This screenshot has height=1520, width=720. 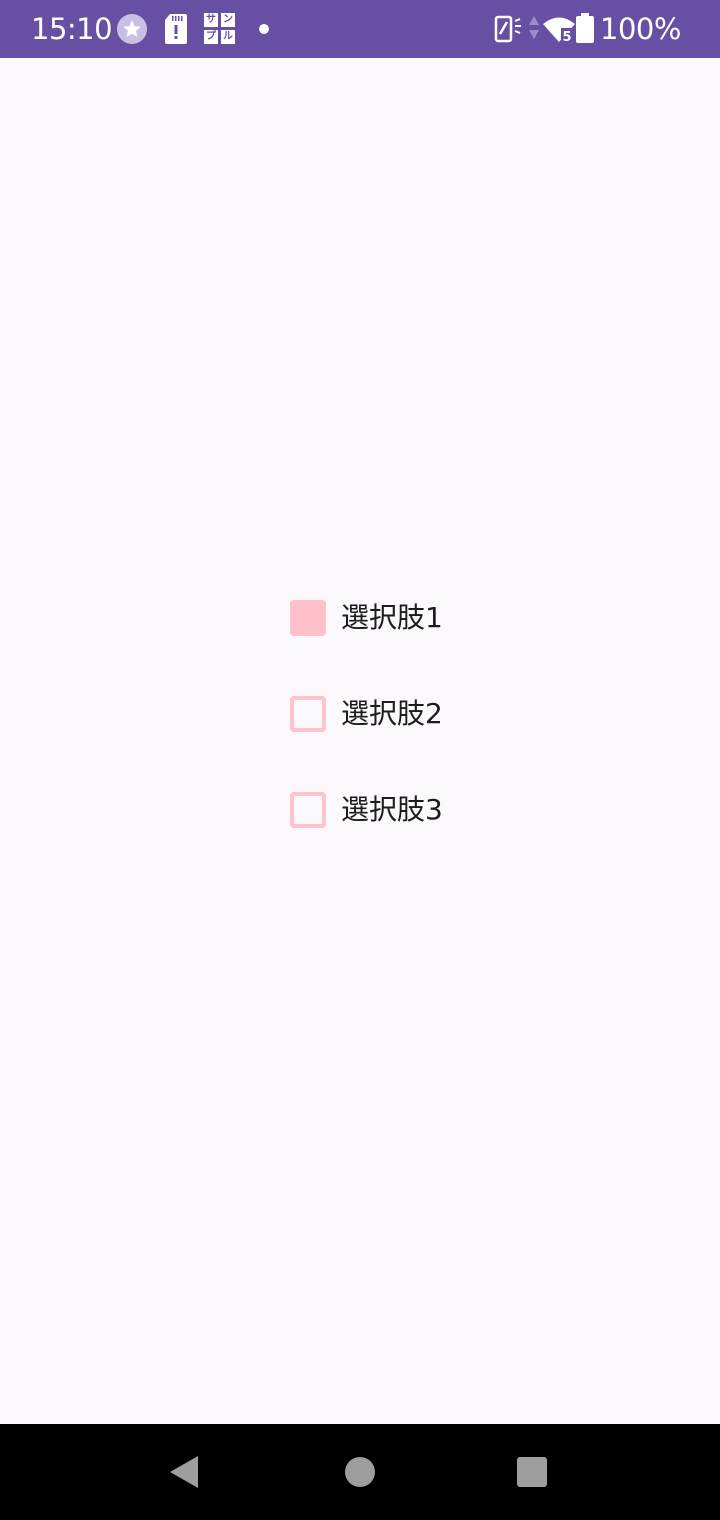 I want to click on battery-percent: 100%, so click(x=640, y=29).